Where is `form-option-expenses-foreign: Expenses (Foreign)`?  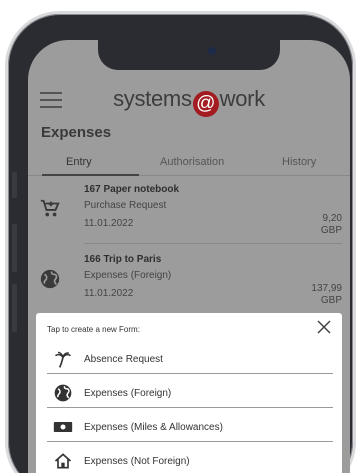 form-option-expenses-foreign: Expenses (Foreign) is located at coordinates (190, 393).